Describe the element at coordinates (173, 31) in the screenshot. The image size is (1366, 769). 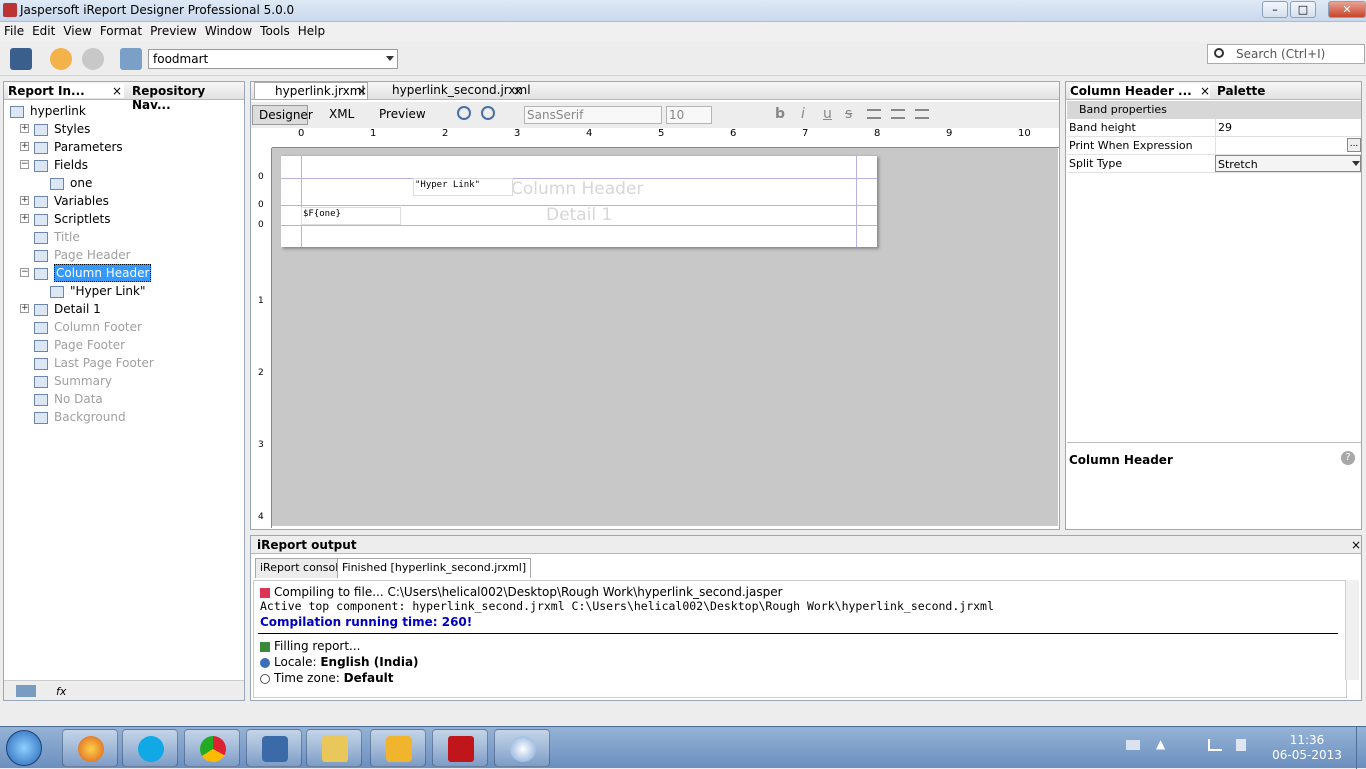
I see `menu-preview: Preview` at that location.